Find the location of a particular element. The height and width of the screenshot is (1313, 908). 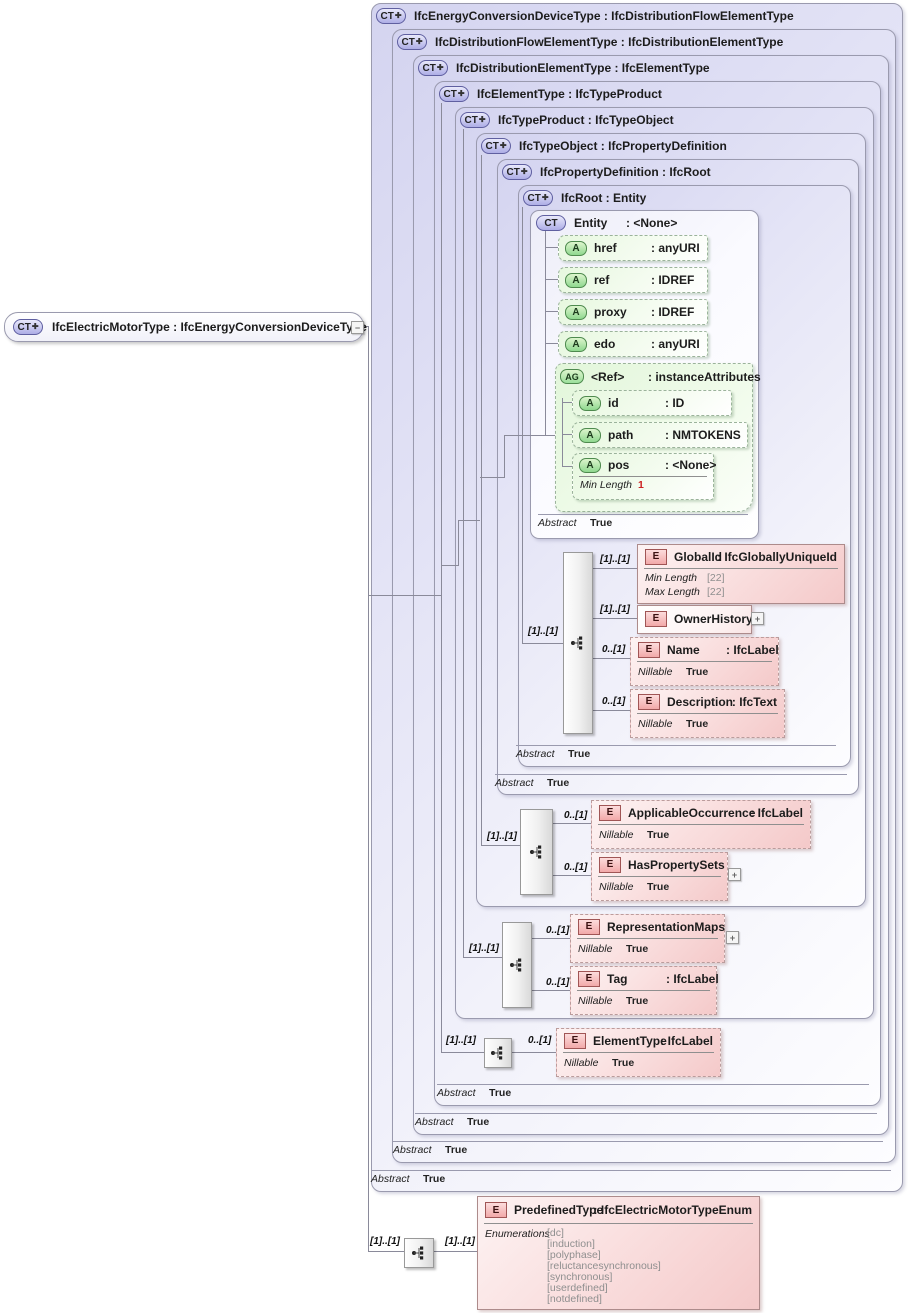

element-type: : IfcGloballyUniqueId is located at coordinates (776, 556).